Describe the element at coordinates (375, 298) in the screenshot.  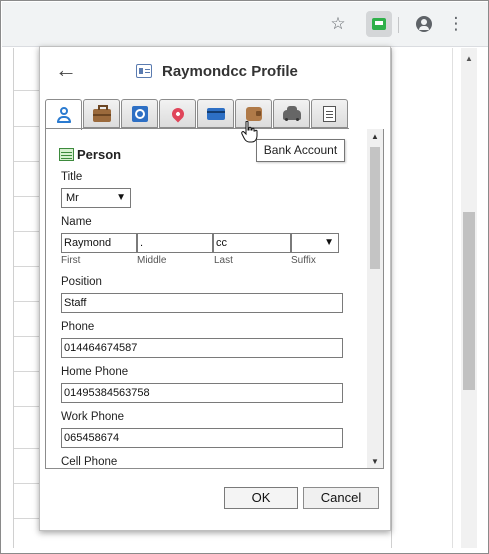
I see `form-scrollbar: ▲ ▼` at that location.